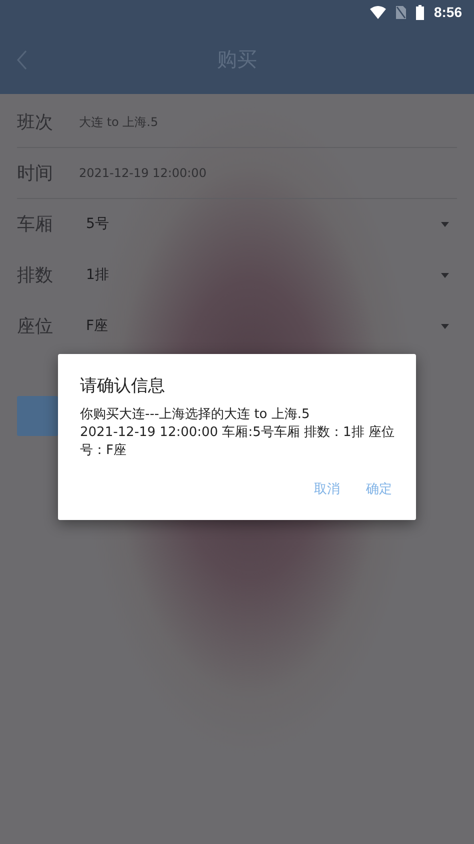  Describe the element at coordinates (379, 489) in the screenshot. I see `confirm-button: 确定` at that location.